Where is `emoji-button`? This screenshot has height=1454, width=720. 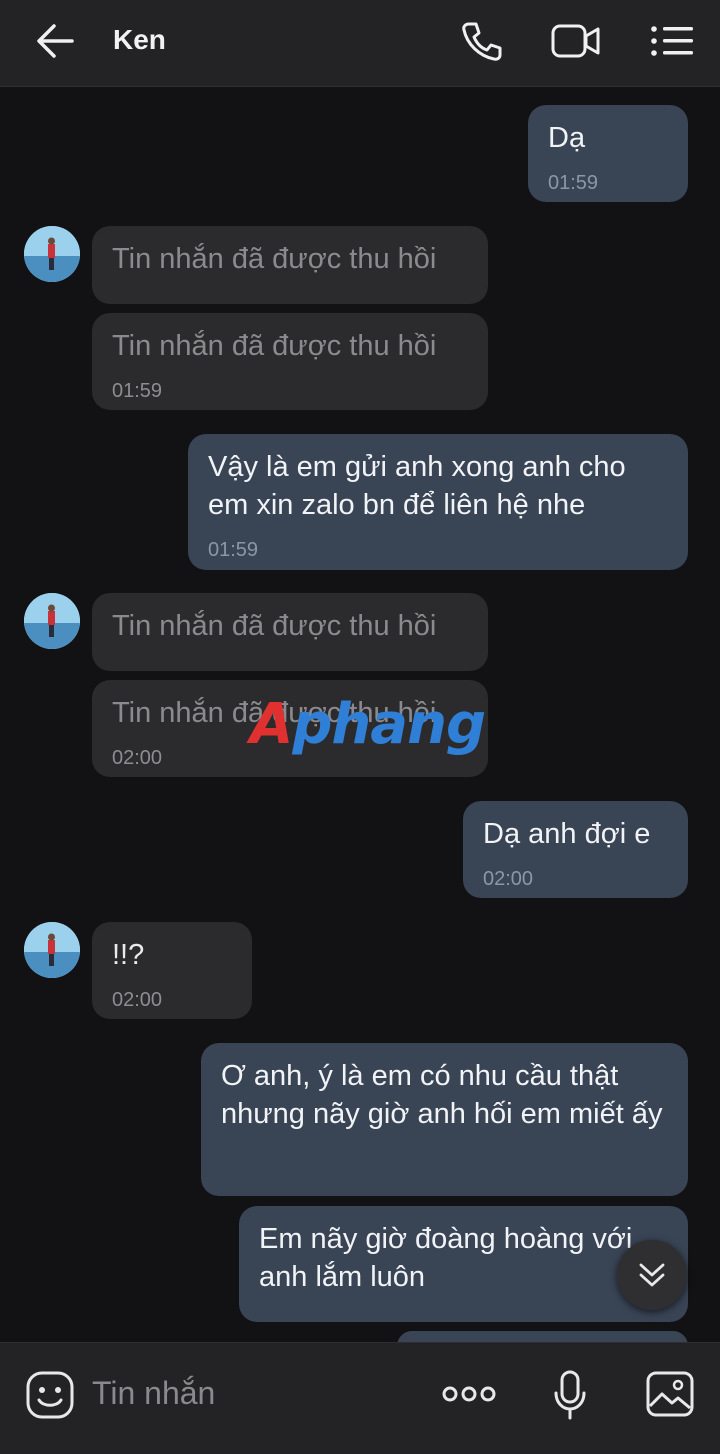 emoji-button is located at coordinates (50, 1395).